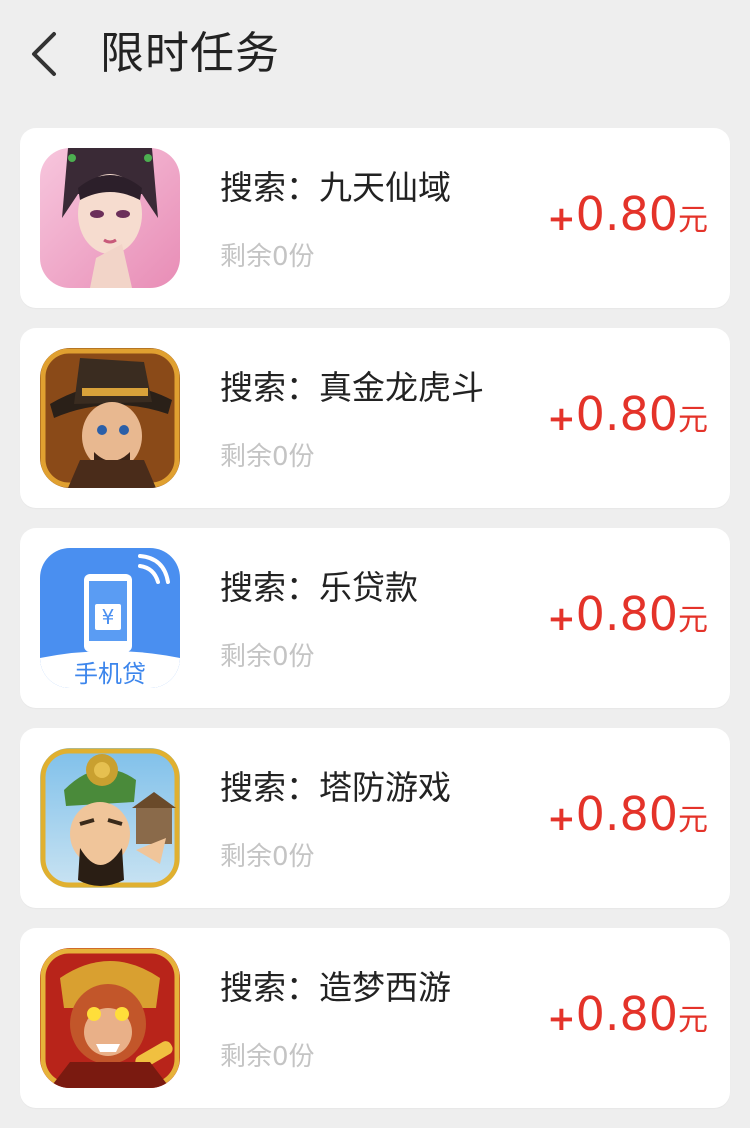 Image resolution: width=750 pixels, height=1128 pixels. Describe the element at coordinates (110, 818) in the screenshot. I see `game-icon-tafang-youxi` at that location.